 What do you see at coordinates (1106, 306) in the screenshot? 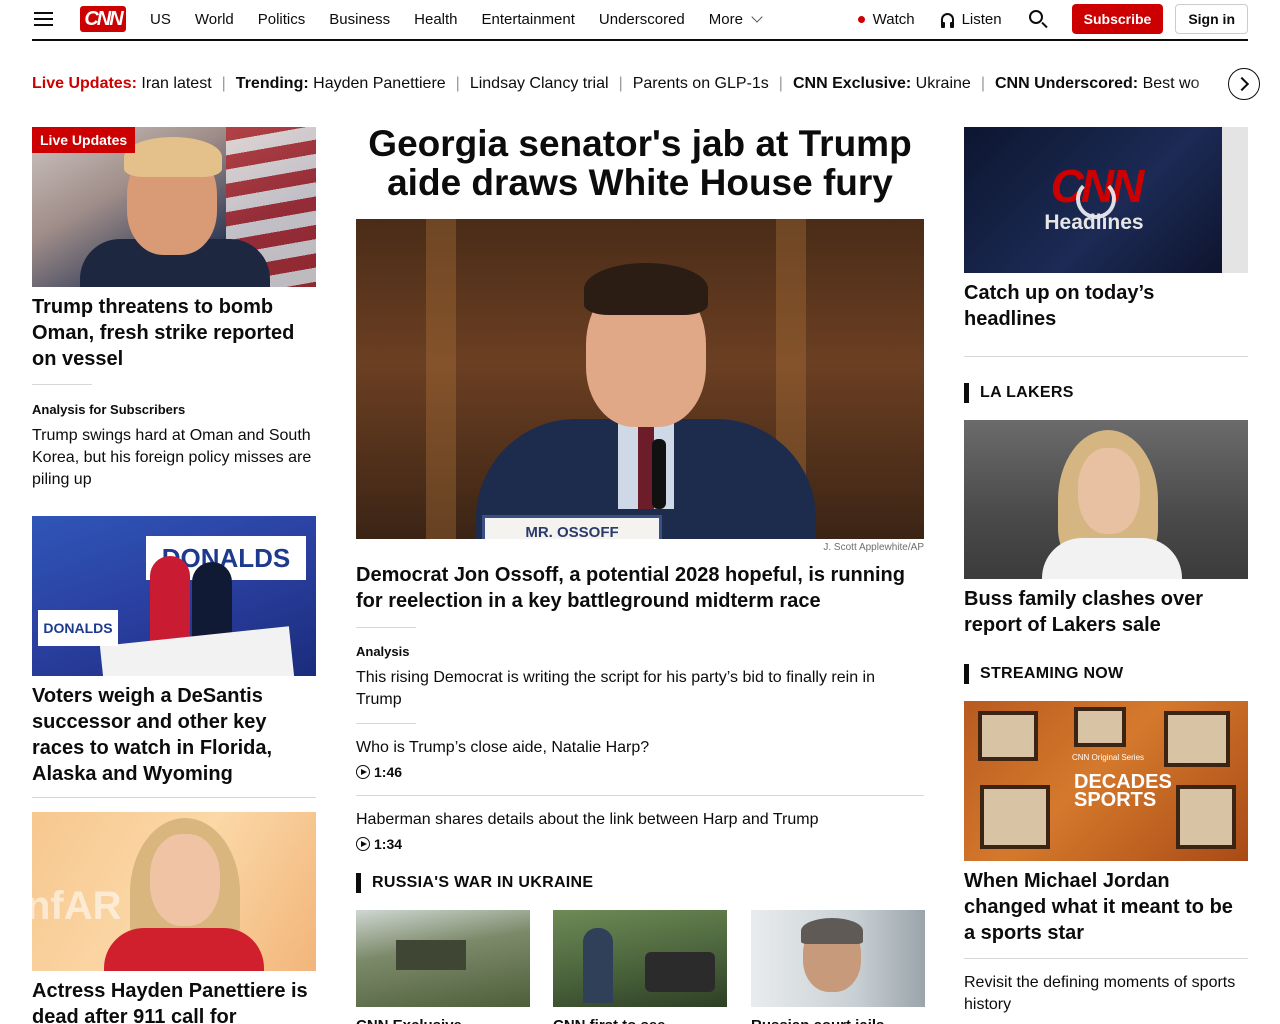
I see `catch-up-headline: Catch up on today’s headlines` at bounding box center [1106, 306].